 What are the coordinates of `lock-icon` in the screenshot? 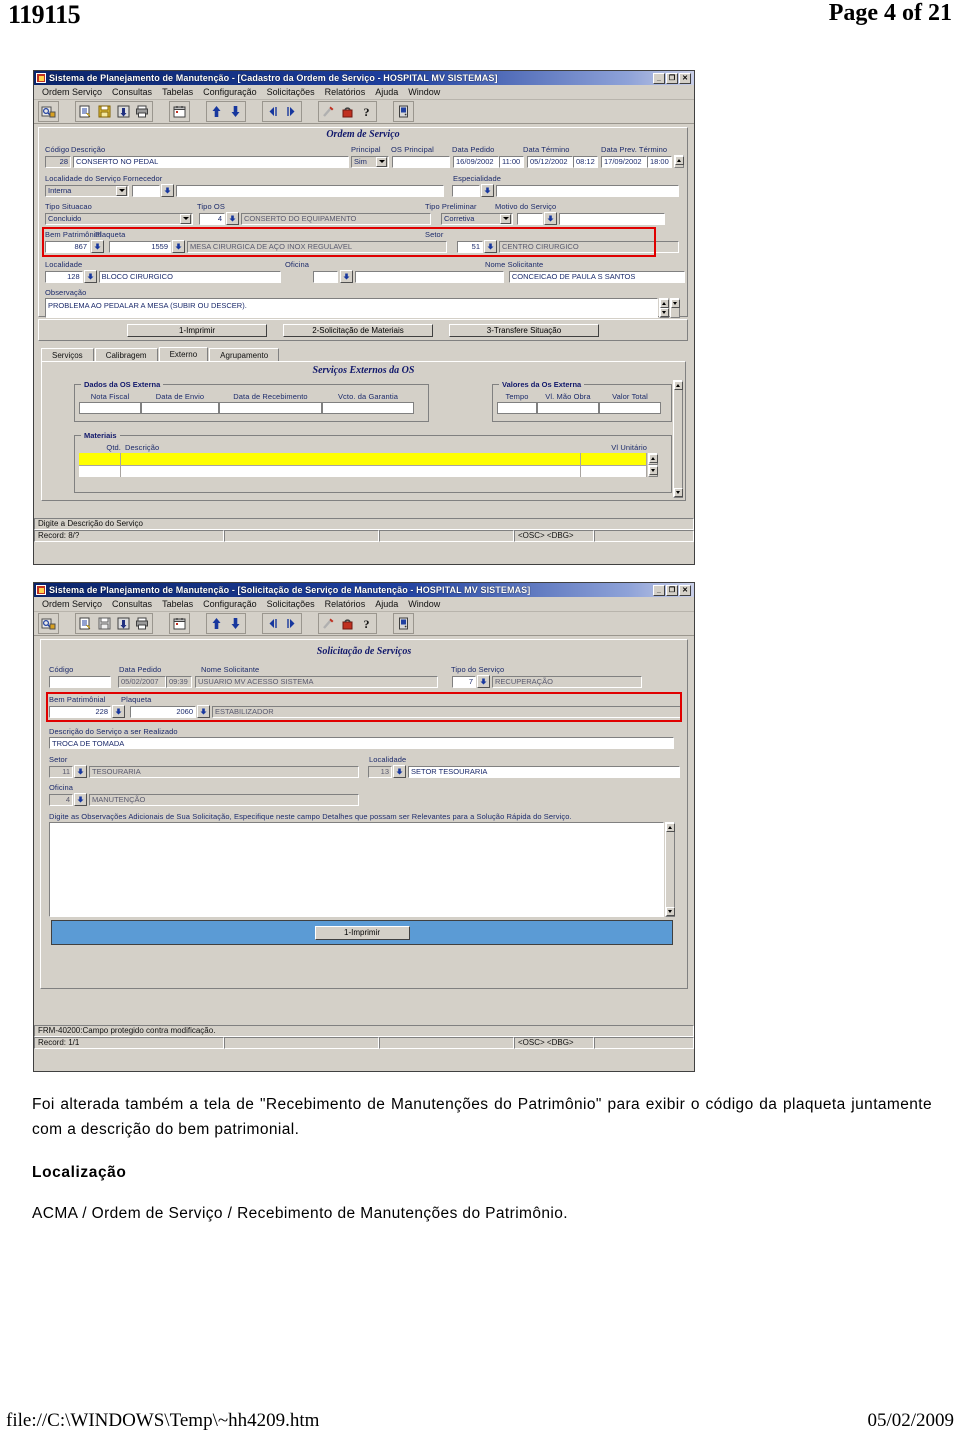 It's located at (347, 111).